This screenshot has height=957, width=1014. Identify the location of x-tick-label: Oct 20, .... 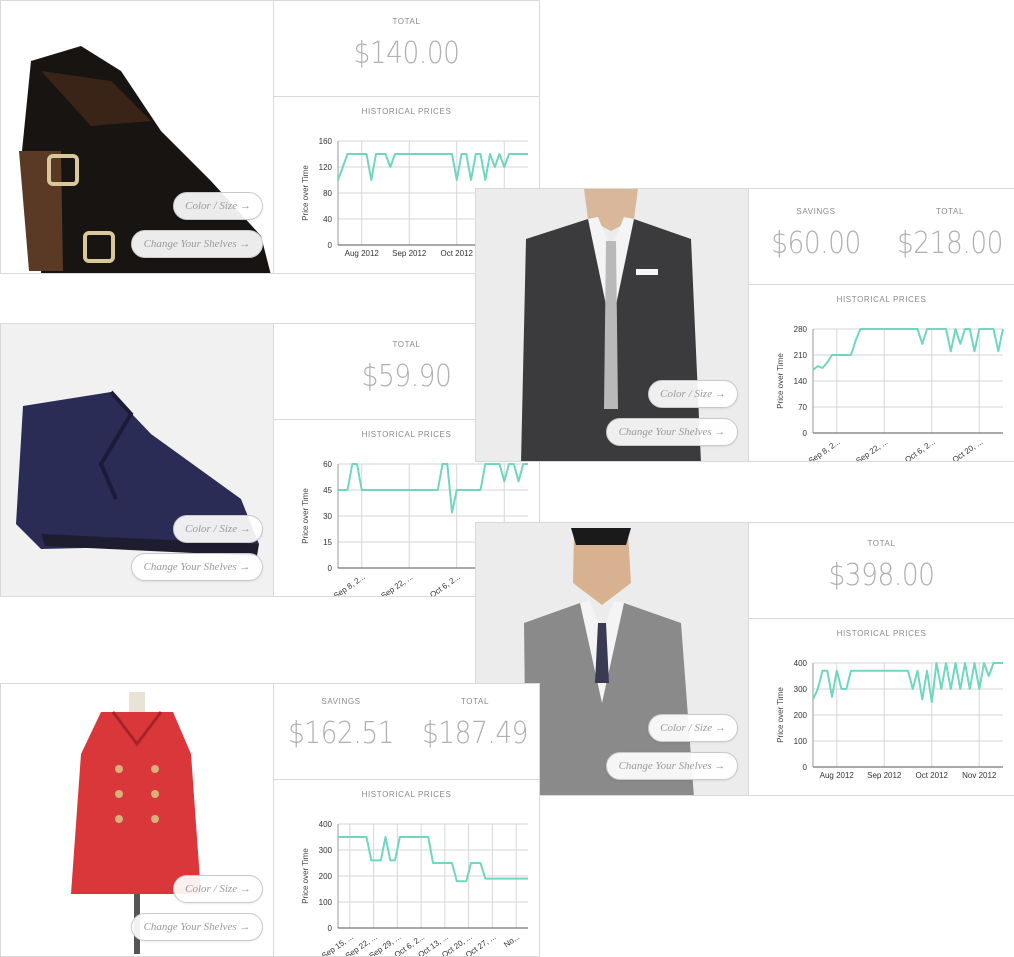
(968, 449).